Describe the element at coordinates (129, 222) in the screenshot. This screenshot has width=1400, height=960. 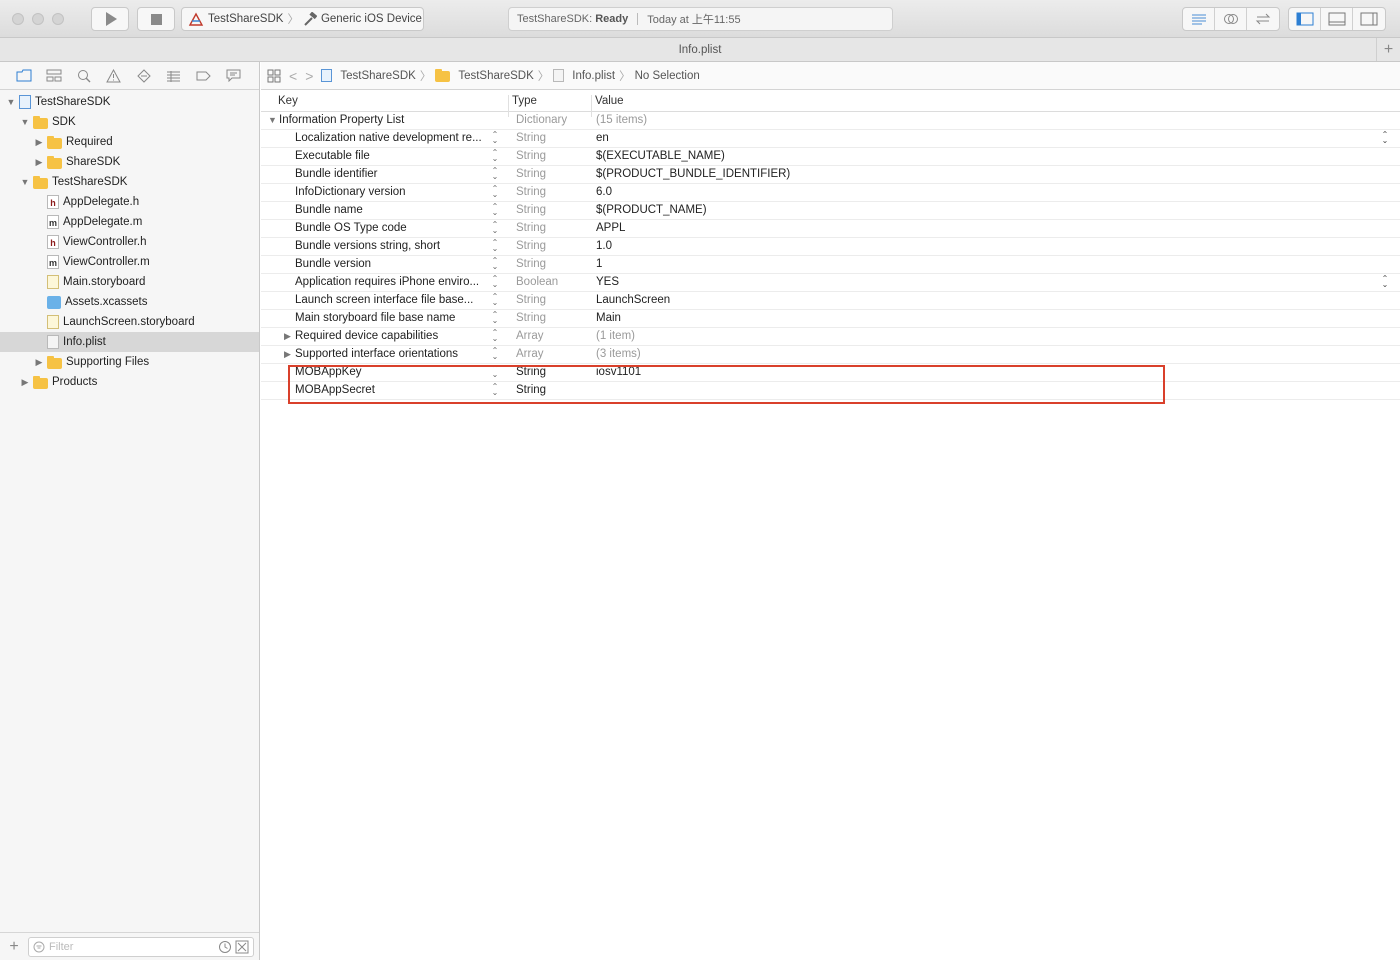
I see `navigator-item: m AppDelegate.m` at that location.